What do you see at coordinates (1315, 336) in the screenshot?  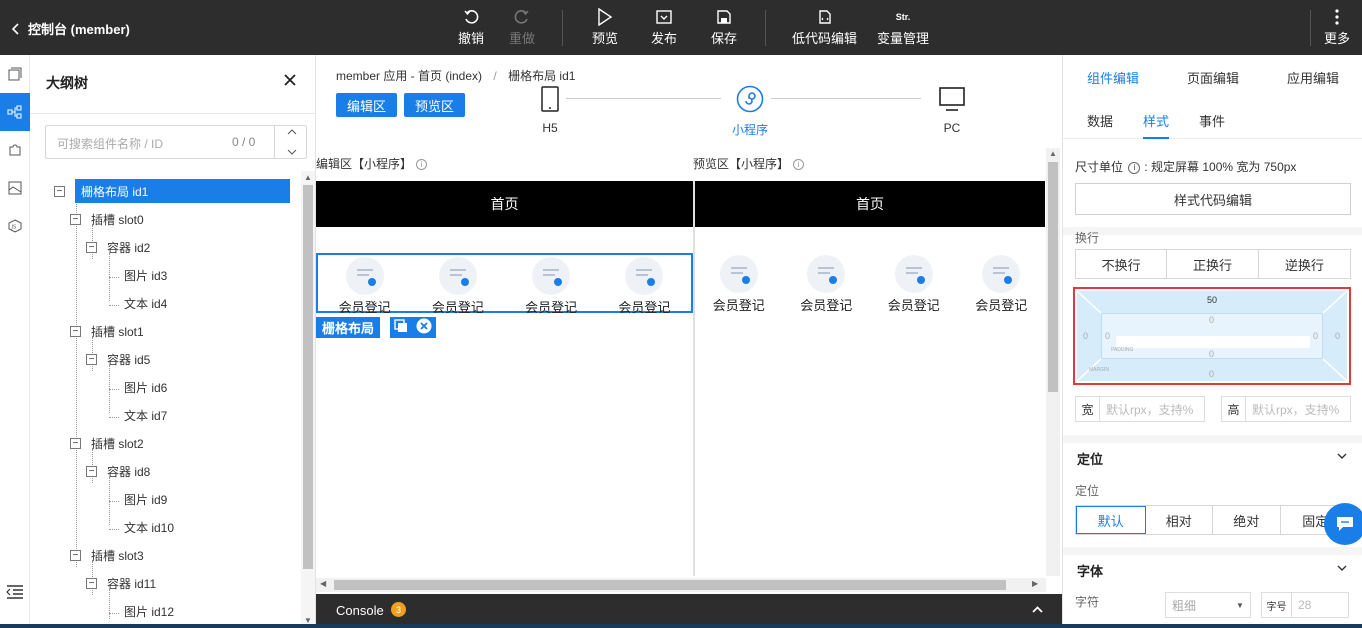 I see `padding-right-value: 0` at bounding box center [1315, 336].